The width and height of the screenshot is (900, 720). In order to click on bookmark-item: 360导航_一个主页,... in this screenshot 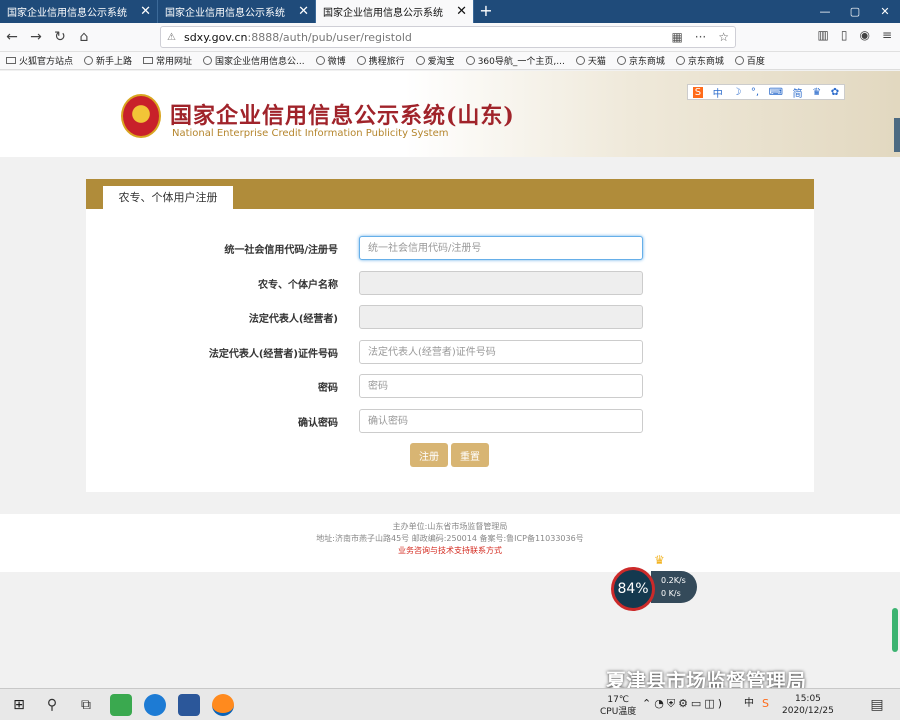, I will do `click(515, 60)`.